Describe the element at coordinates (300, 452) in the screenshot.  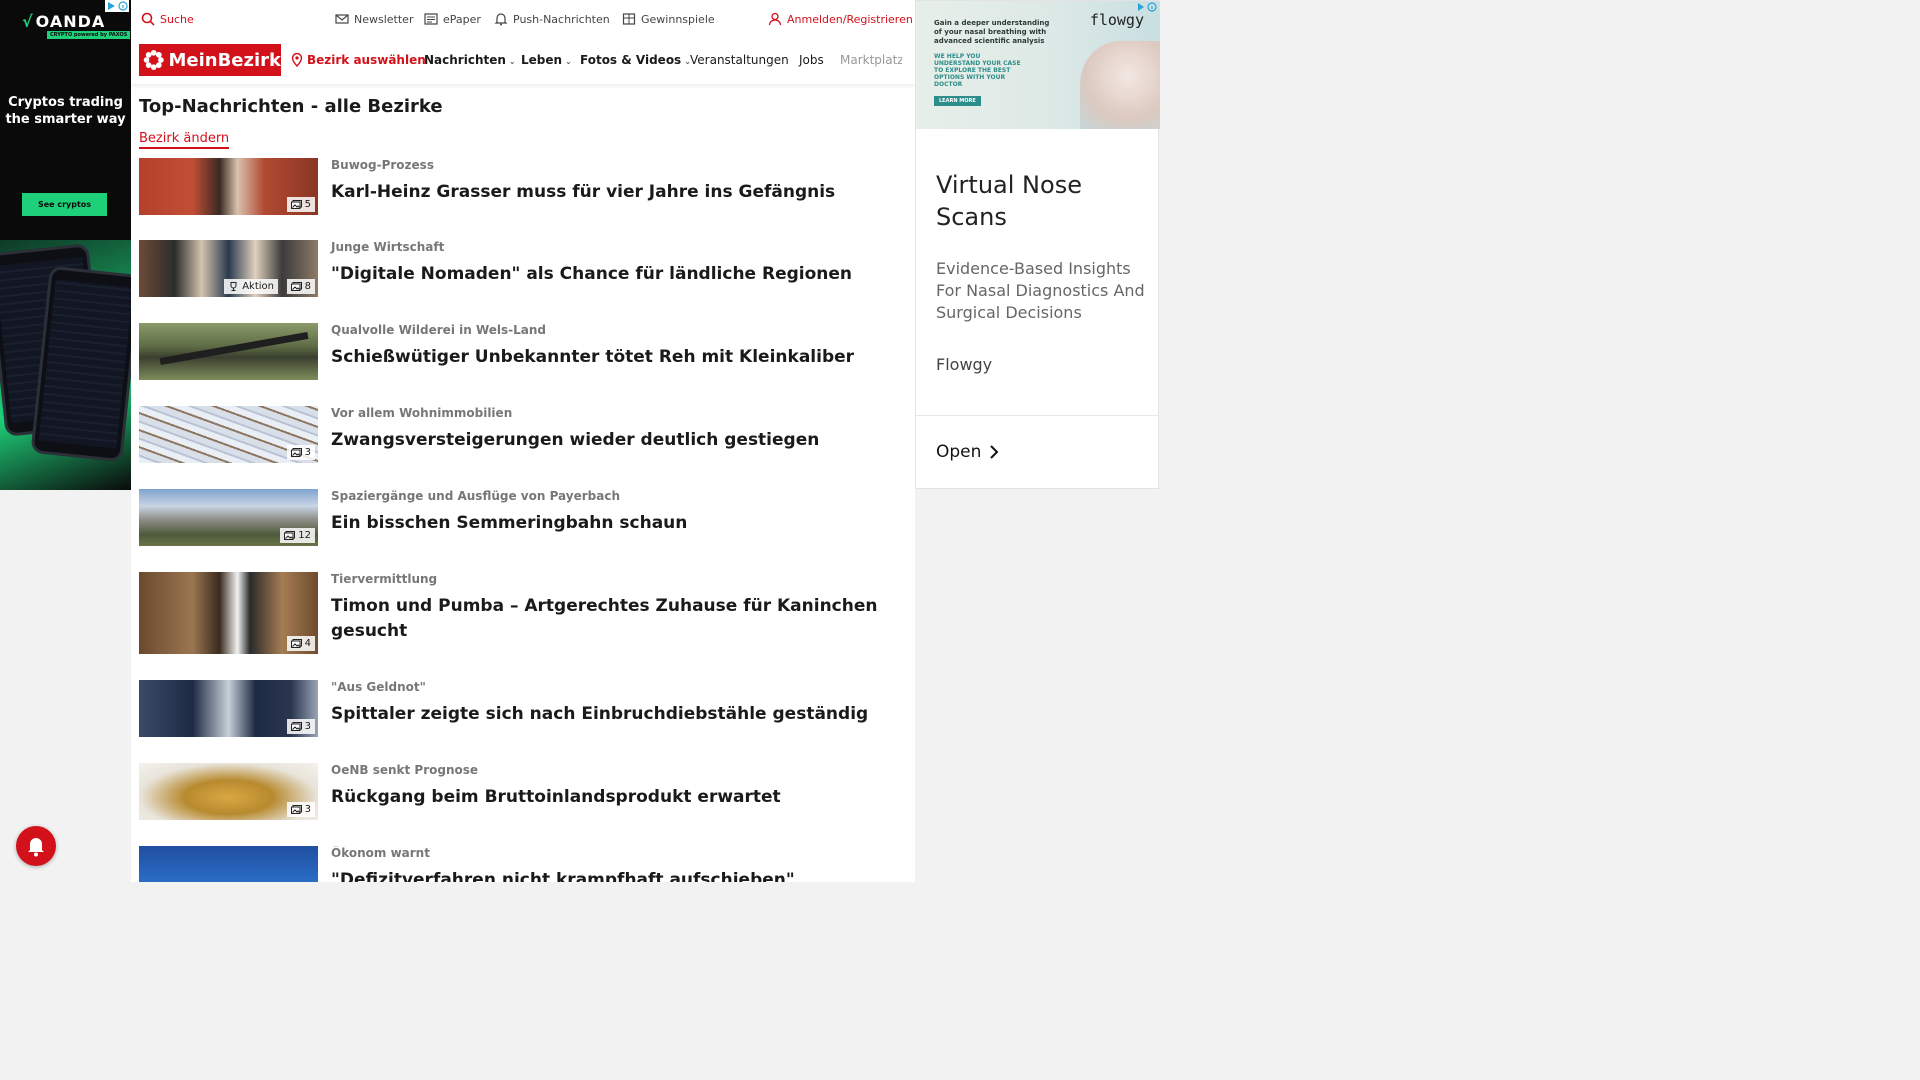
I see `photo-count-badge: 3` at that location.